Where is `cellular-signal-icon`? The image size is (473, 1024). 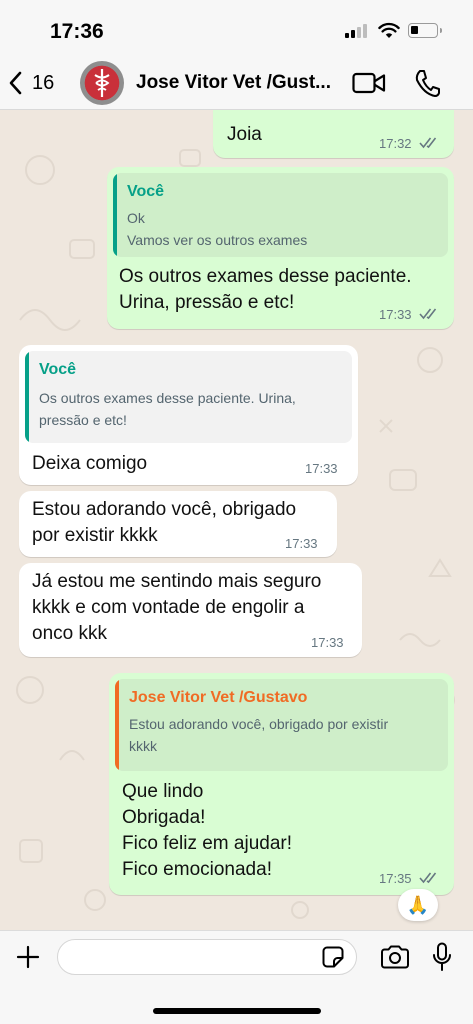 cellular-signal-icon is located at coordinates (357, 31).